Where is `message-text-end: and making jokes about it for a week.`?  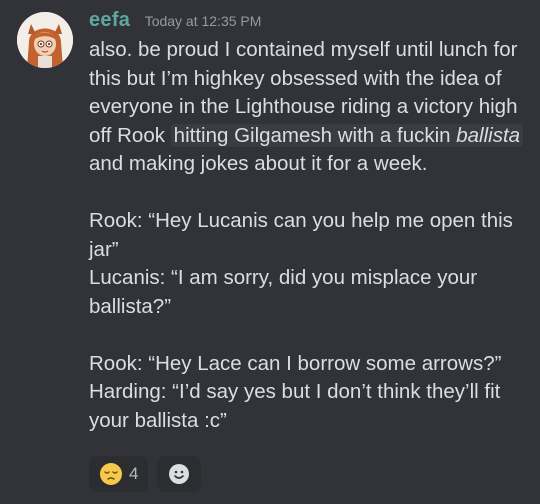
message-text-end: and making jokes about it for a week. is located at coordinates (258, 163).